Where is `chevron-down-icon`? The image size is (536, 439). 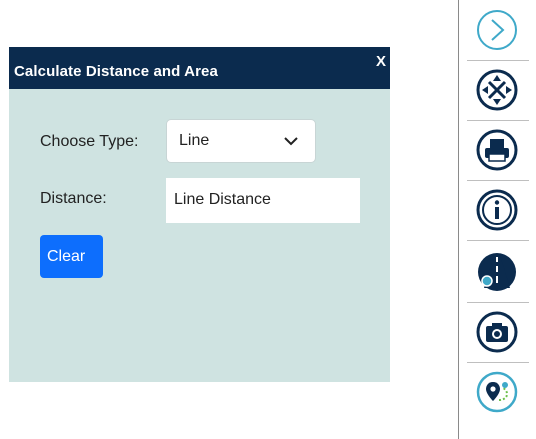
chevron-down-icon is located at coordinates (291, 141).